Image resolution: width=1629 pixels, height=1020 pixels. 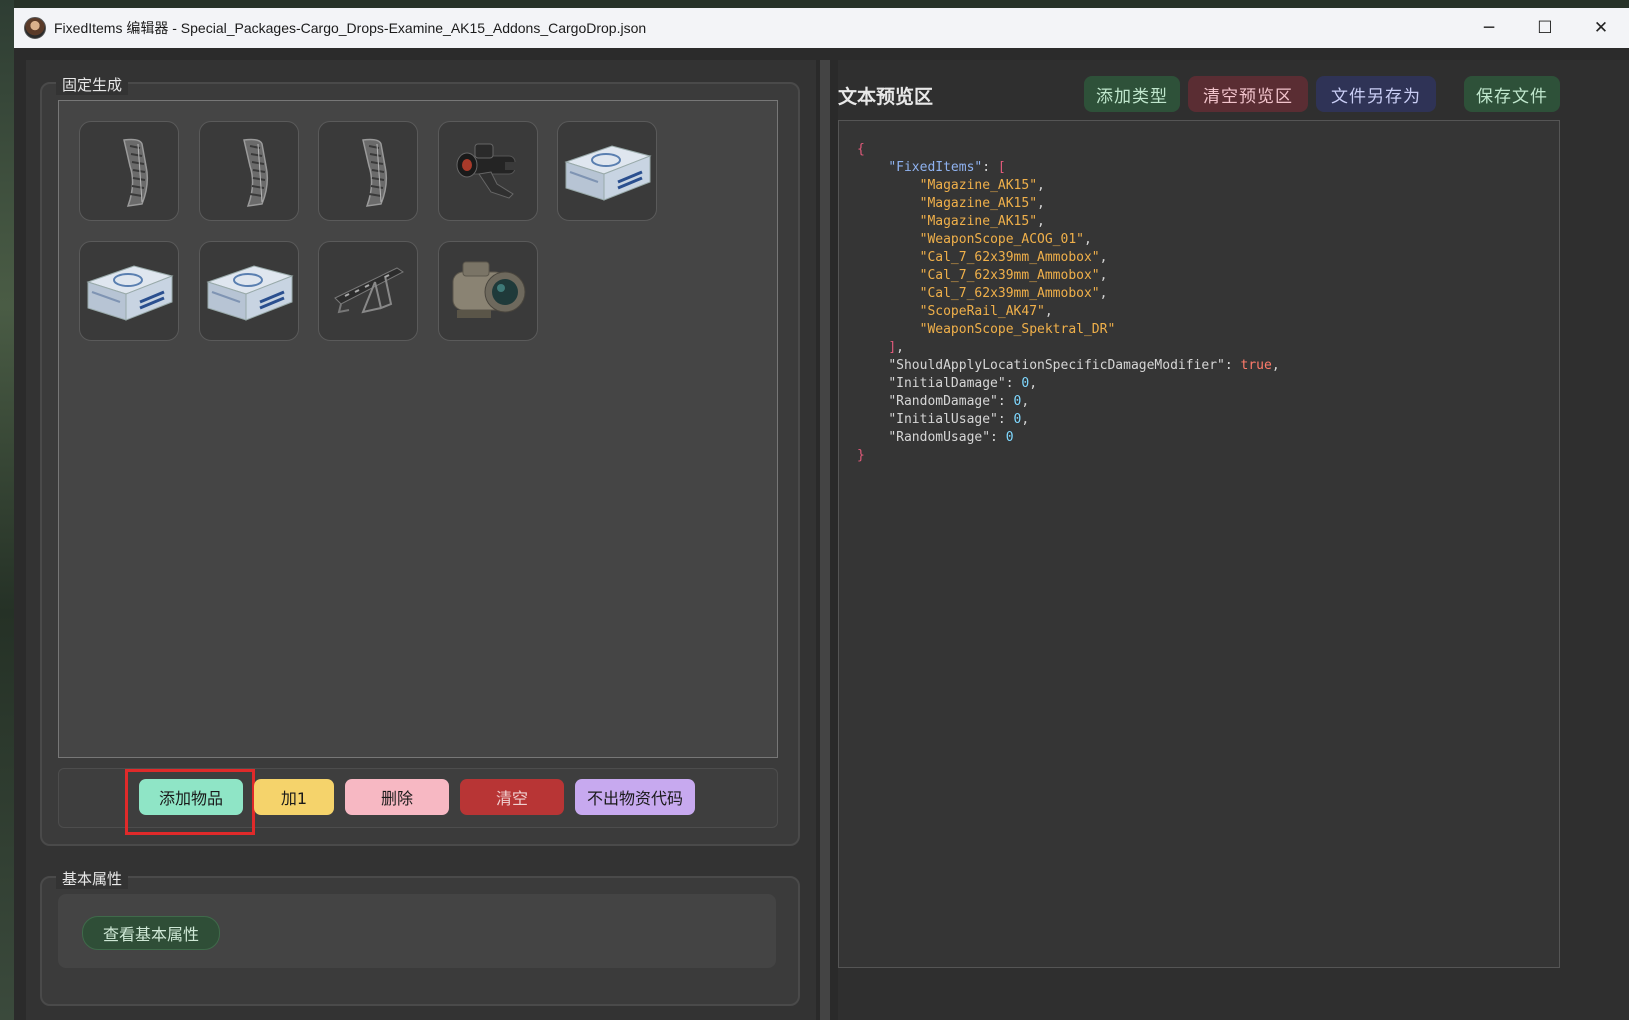 What do you see at coordinates (1376, 94) in the screenshot?
I see `save-as-button: 文件另存为` at bounding box center [1376, 94].